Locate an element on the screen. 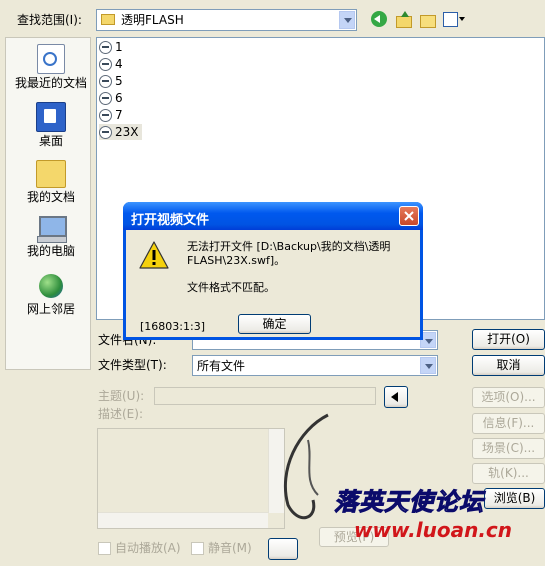 This screenshot has height=566, width=545. new-folder-icon is located at coordinates (428, 21).